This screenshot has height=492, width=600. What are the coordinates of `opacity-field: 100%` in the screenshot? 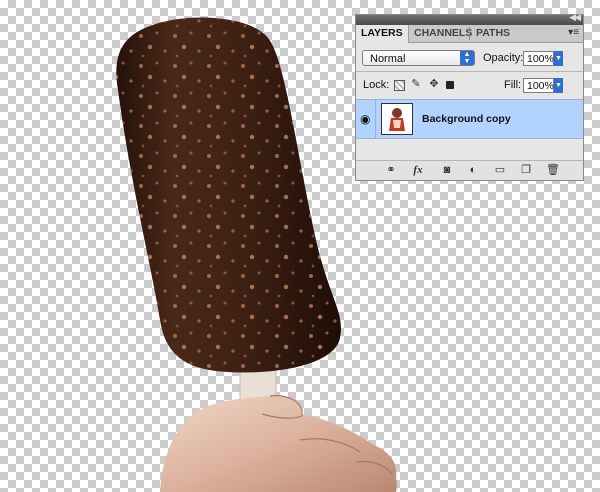 It's located at (538, 58).